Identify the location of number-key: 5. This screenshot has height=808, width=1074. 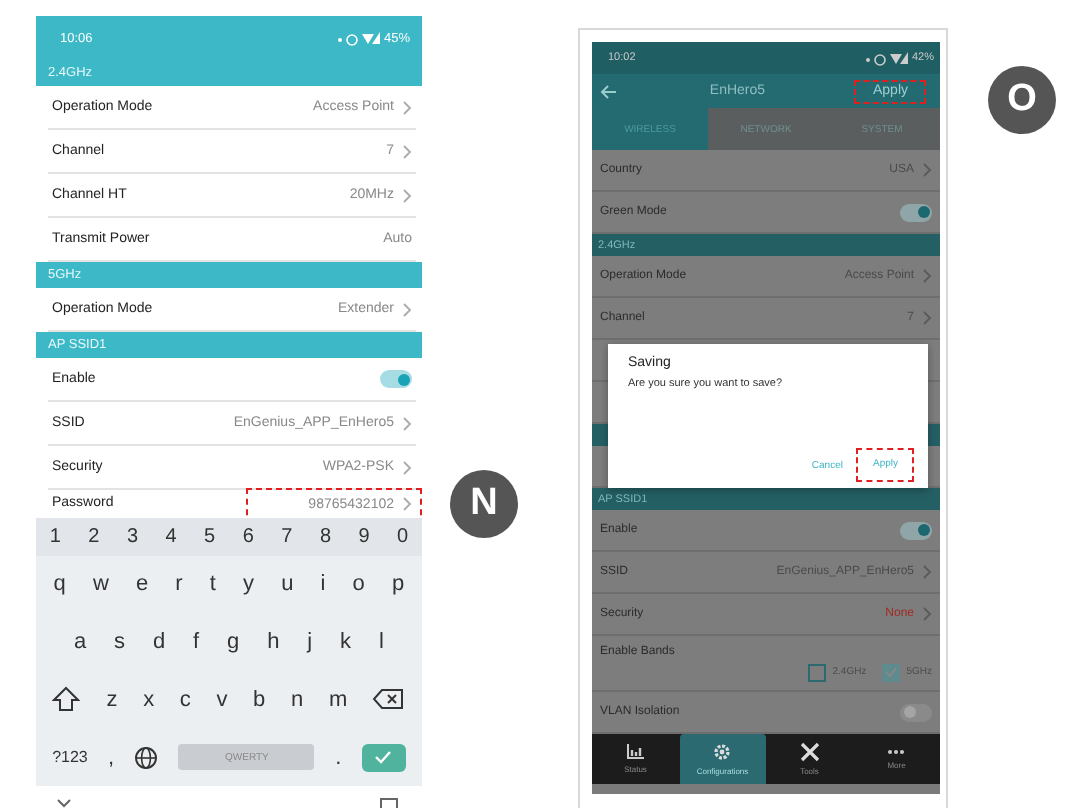
(210, 537).